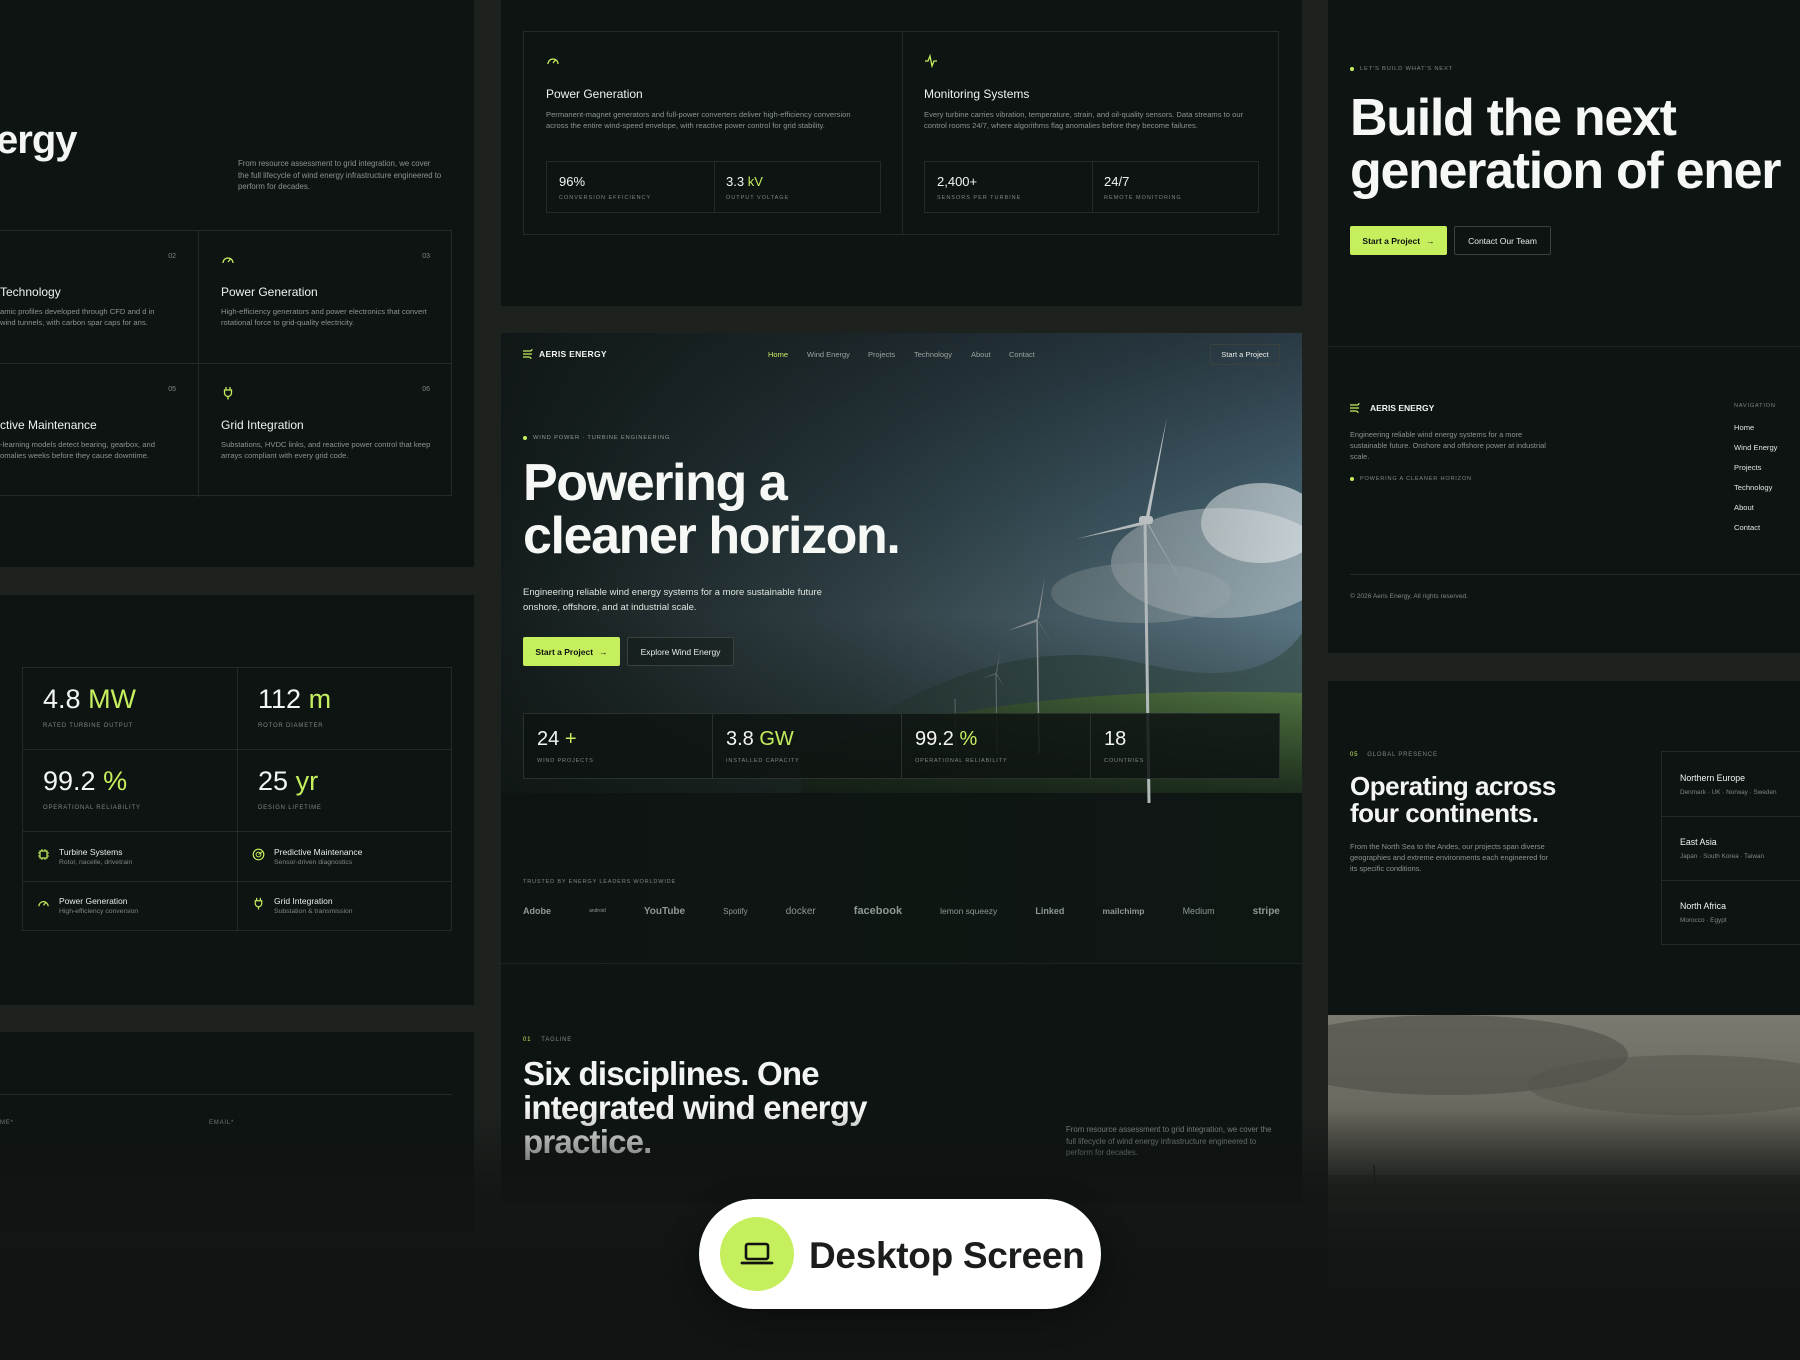  I want to click on offshore-turbine-illustration, so click(1564, 1187).